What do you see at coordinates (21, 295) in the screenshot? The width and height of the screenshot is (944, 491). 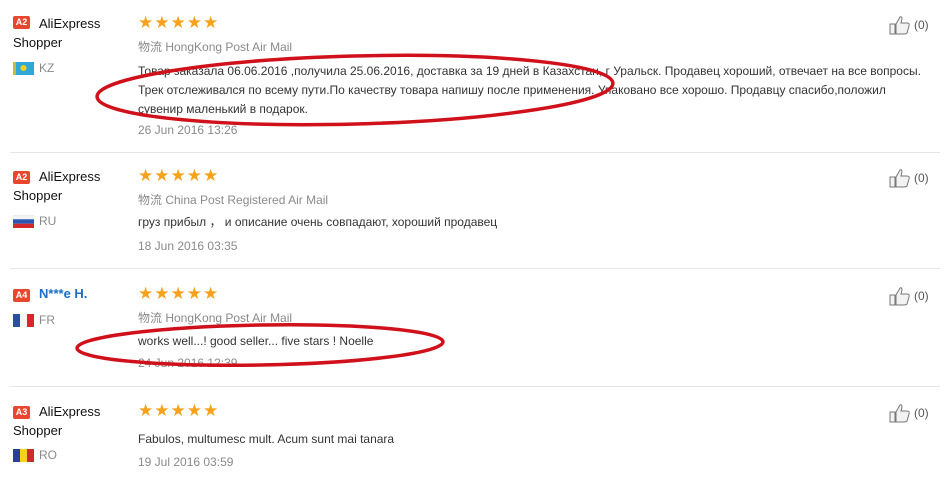 I see `buyer-level-badge: A4` at bounding box center [21, 295].